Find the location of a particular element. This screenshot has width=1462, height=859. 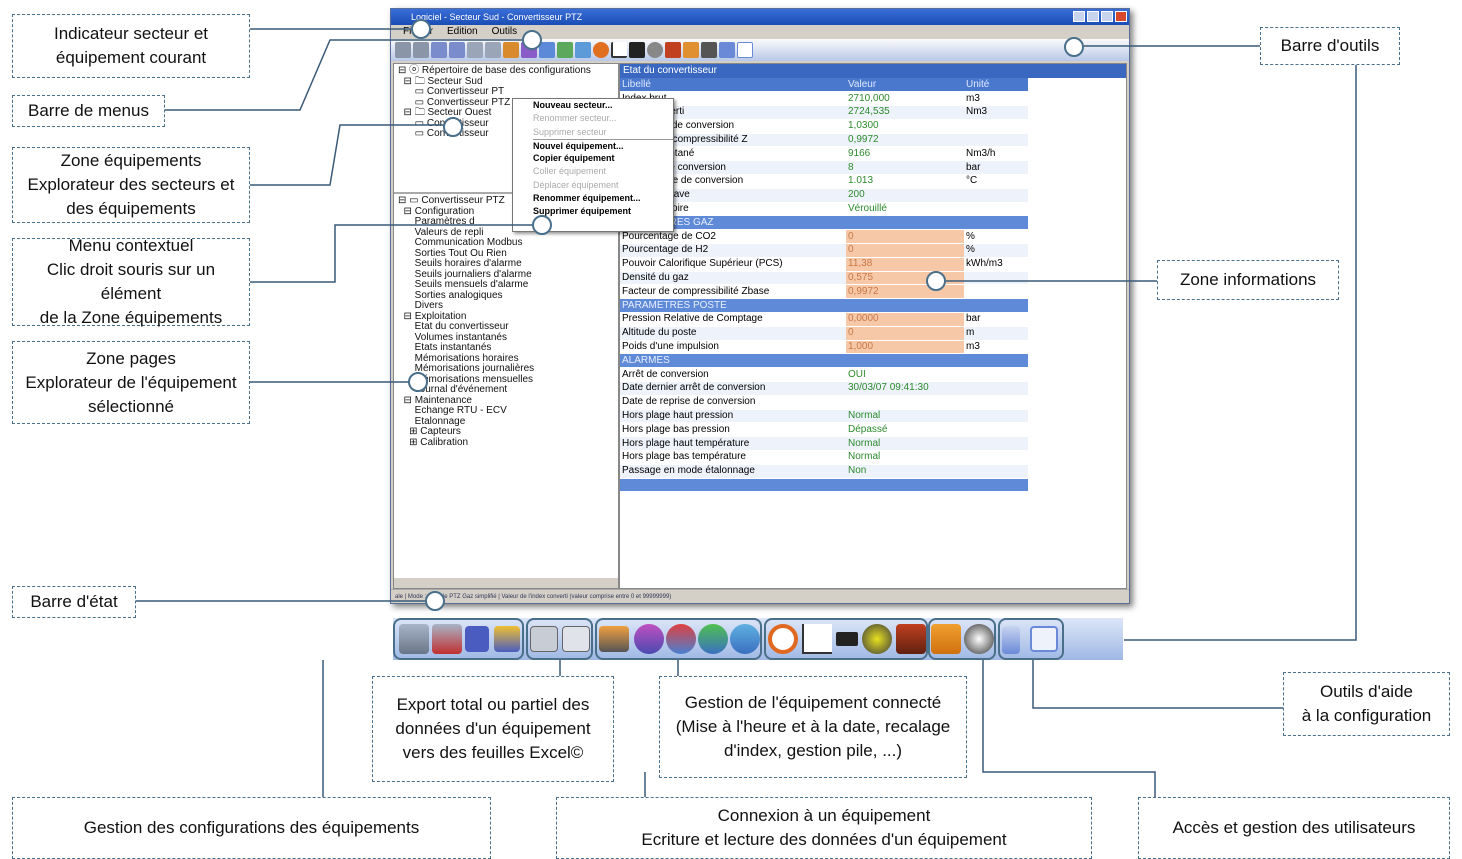

delete-config-icon is located at coordinates (421, 50).